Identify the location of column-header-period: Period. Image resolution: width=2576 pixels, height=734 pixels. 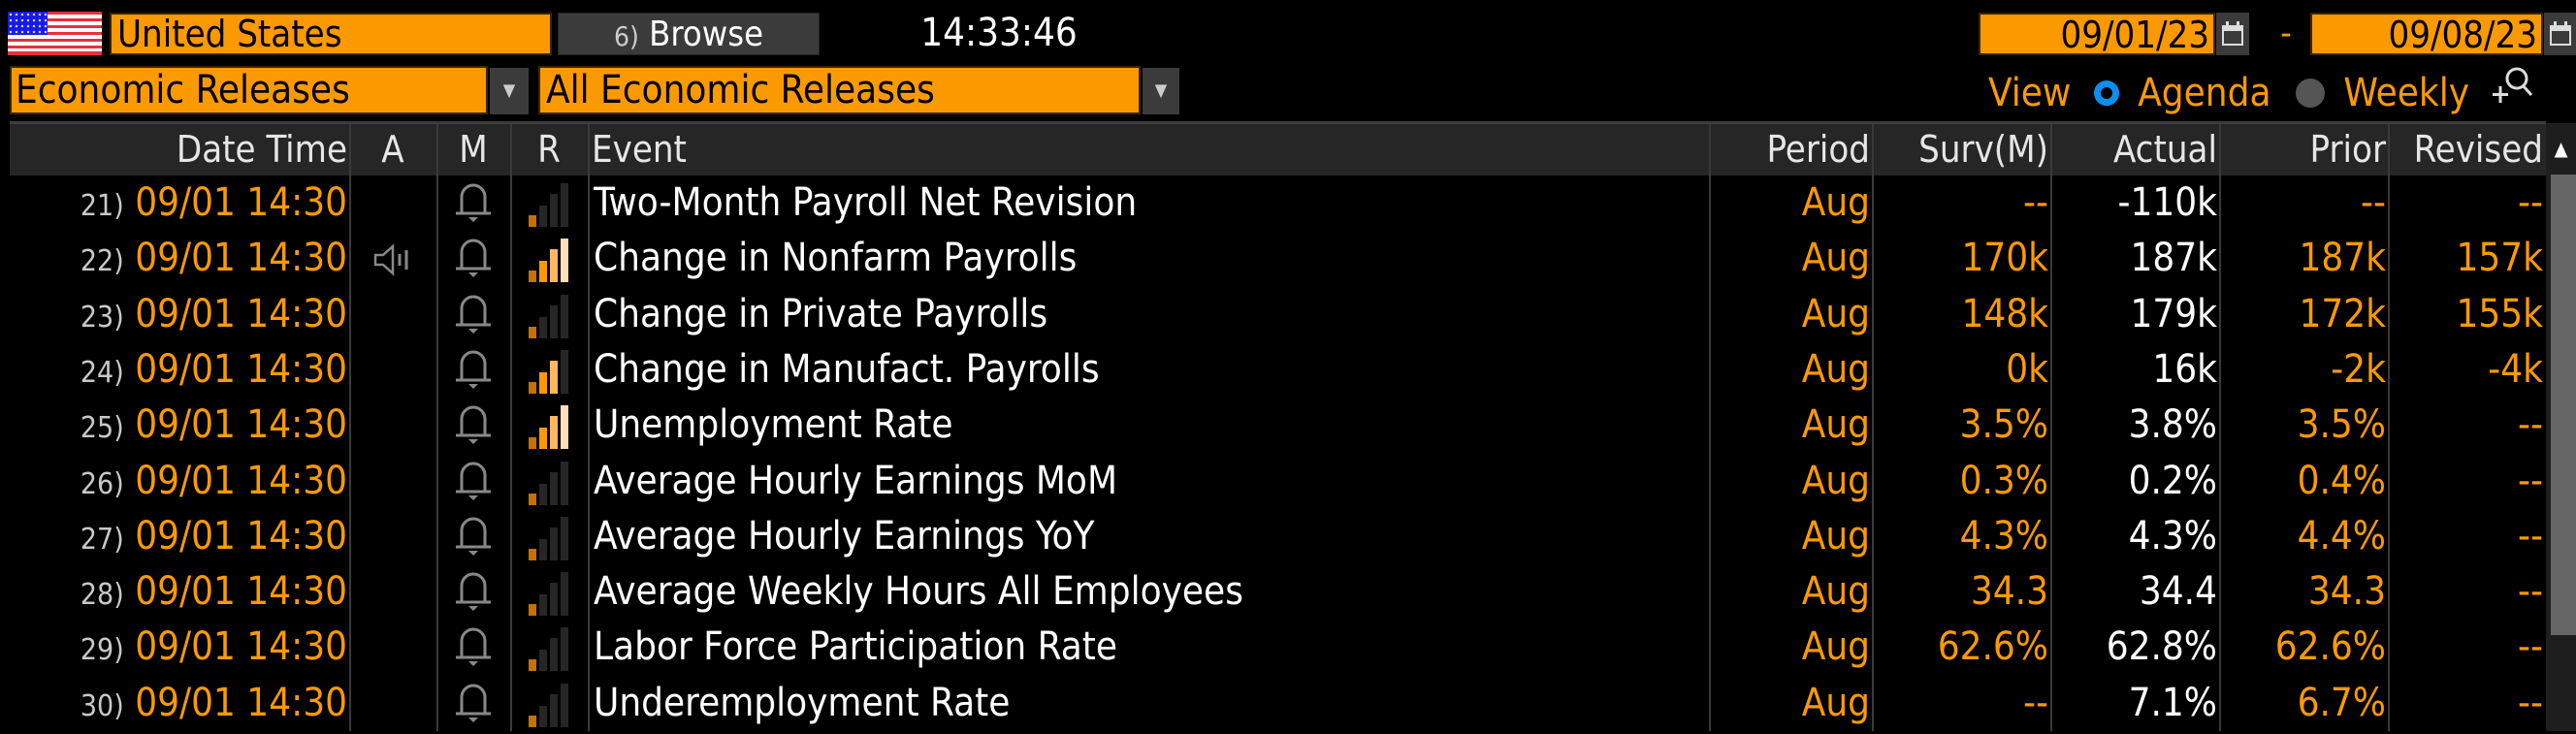
(1790, 150).